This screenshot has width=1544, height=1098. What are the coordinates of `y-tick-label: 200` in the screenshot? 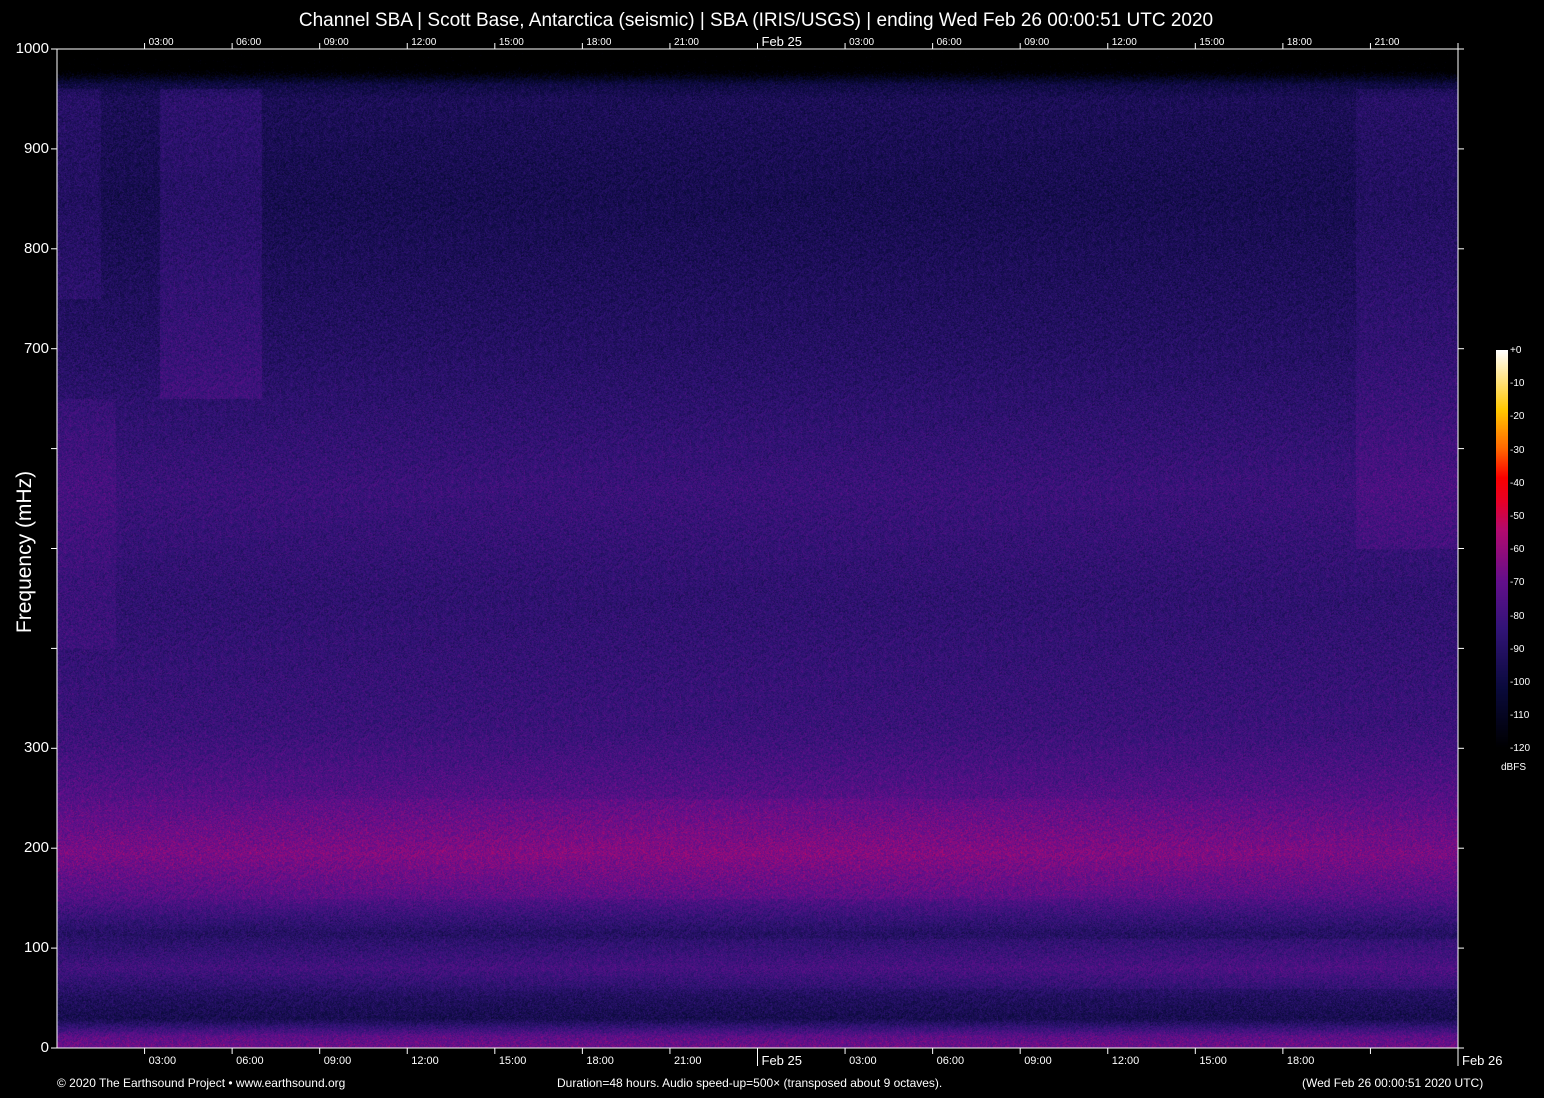 It's located at (36, 848).